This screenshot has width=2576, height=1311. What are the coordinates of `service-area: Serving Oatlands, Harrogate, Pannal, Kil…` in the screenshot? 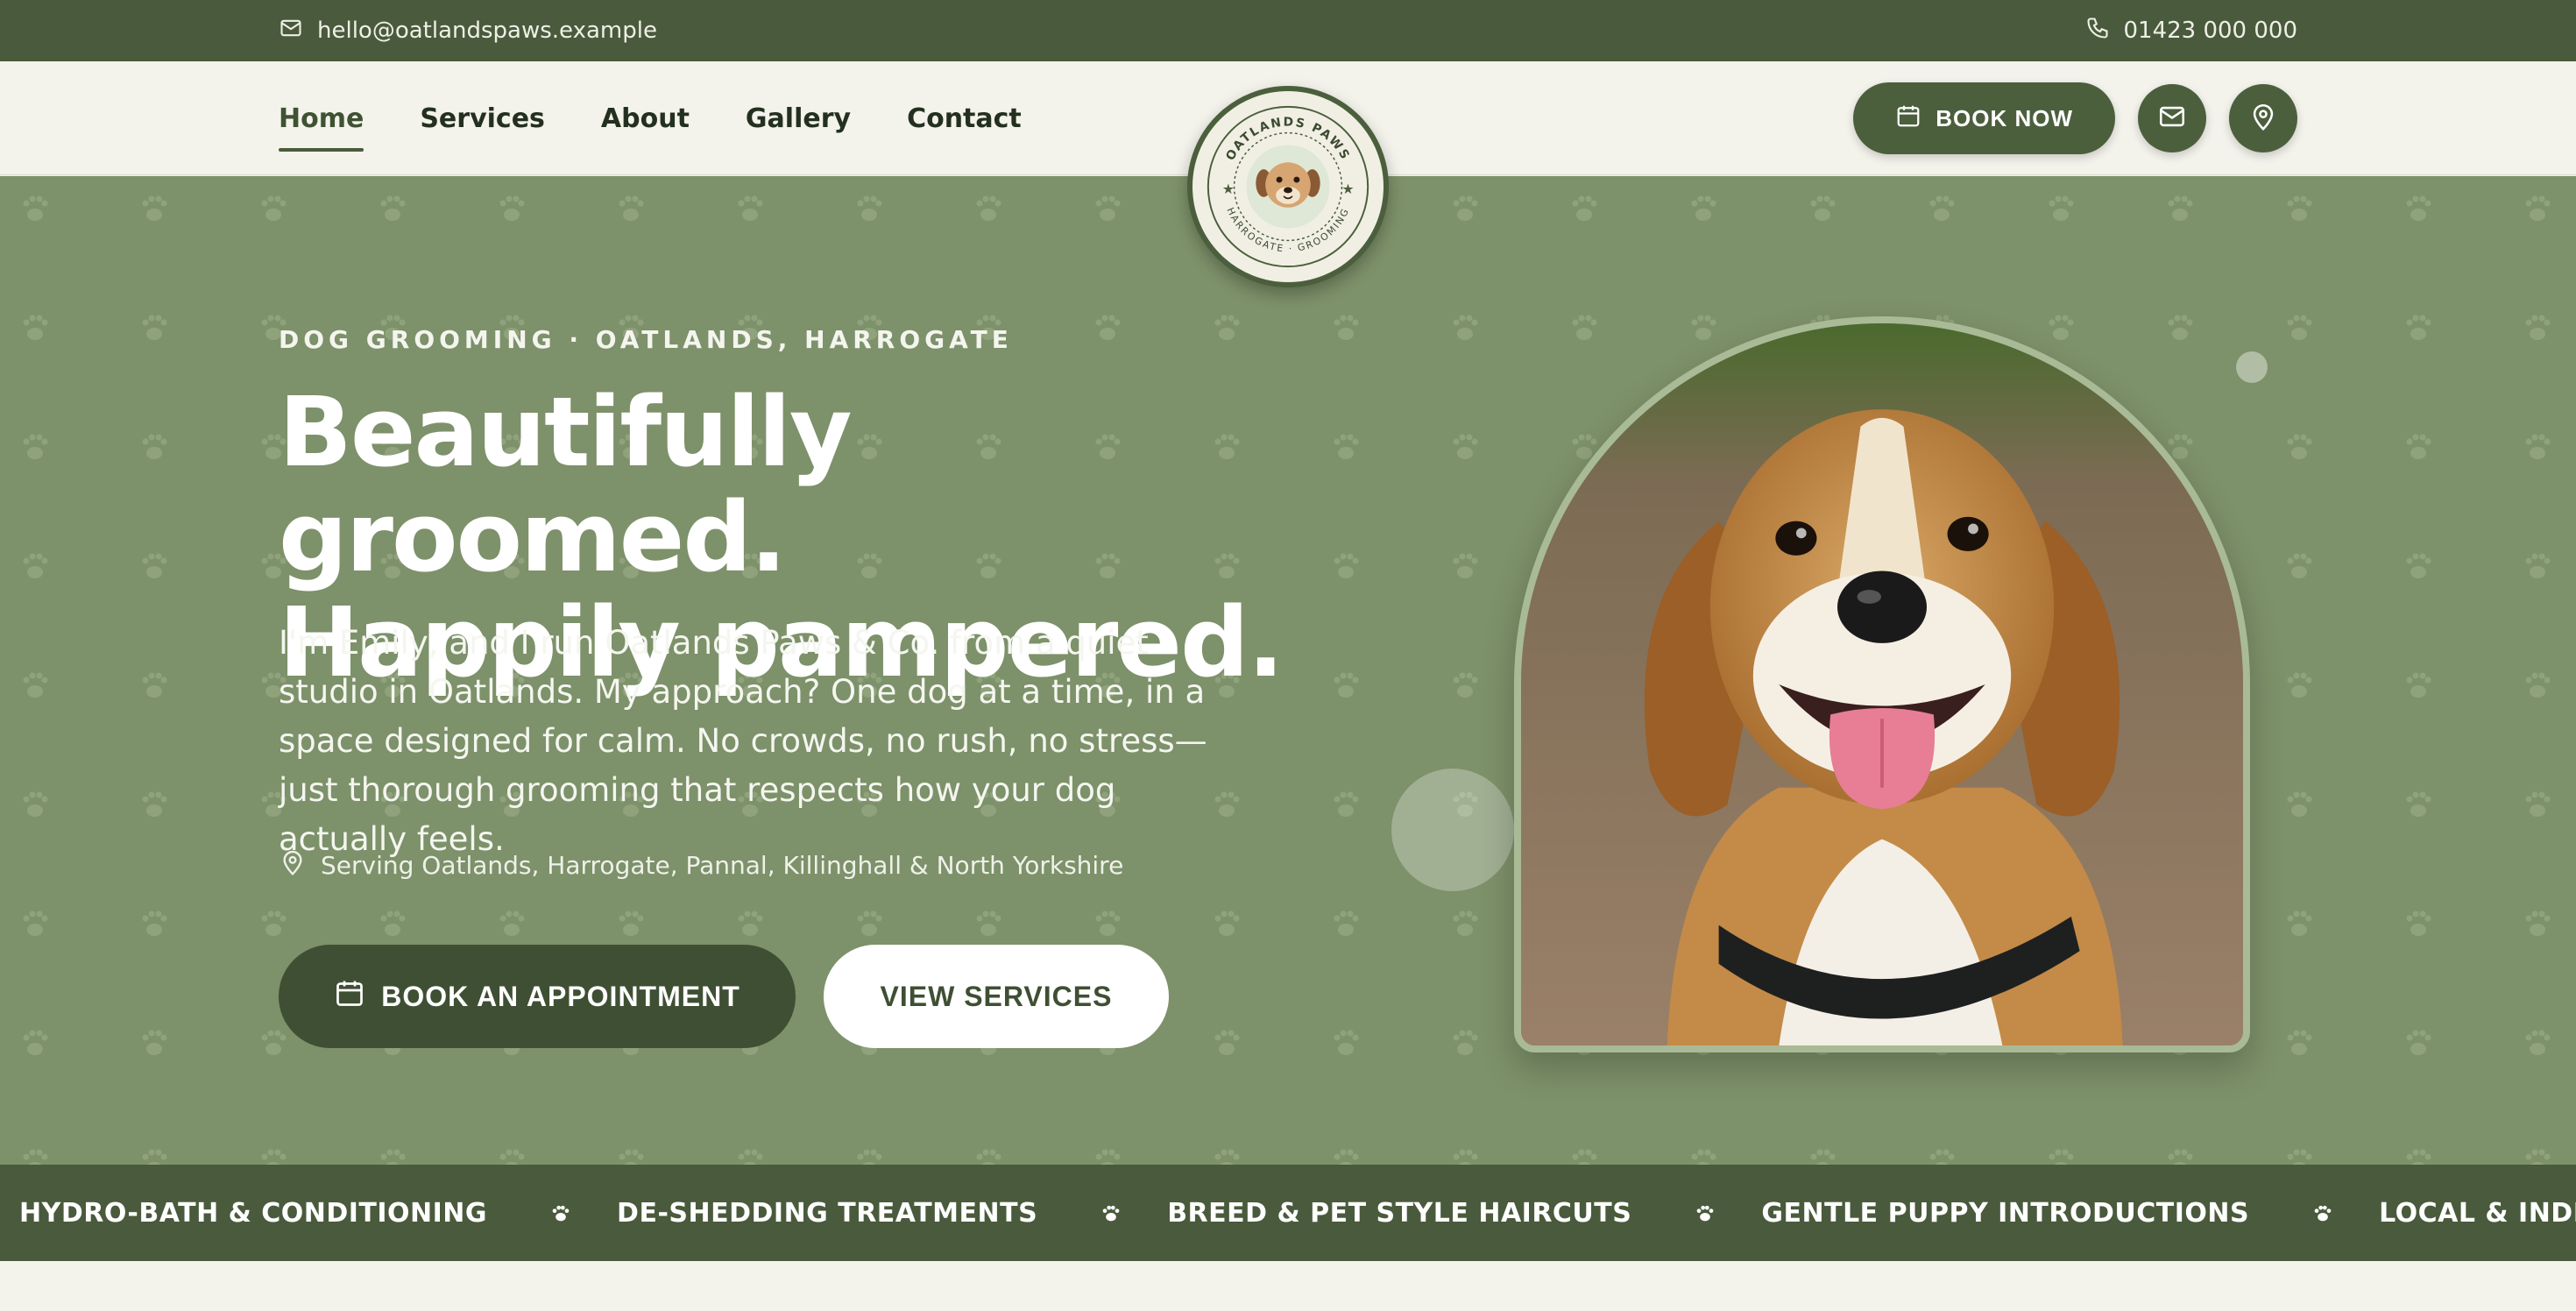 It's located at (701, 865).